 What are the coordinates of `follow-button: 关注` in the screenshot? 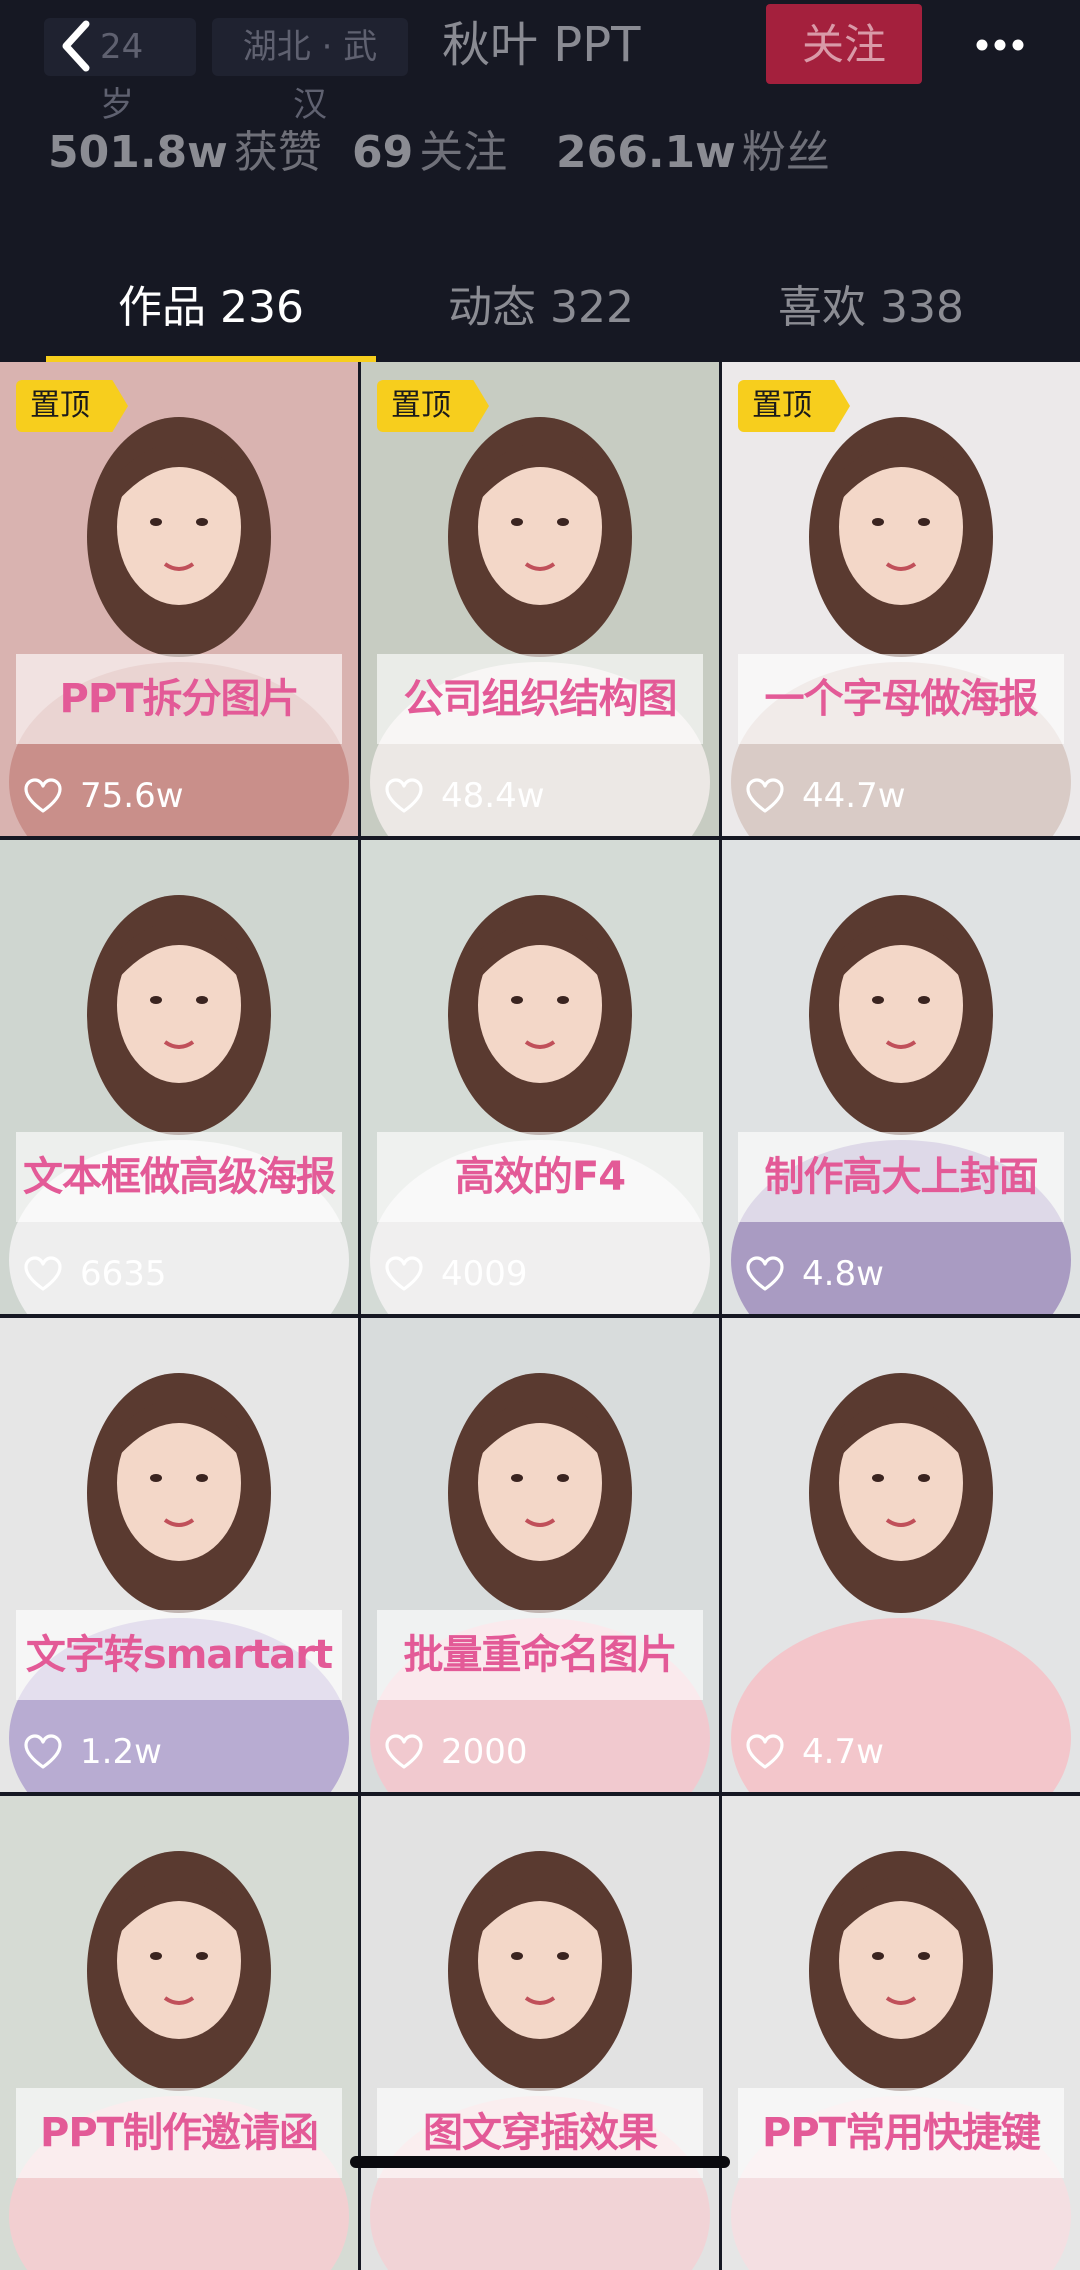 It's located at (844, 44).